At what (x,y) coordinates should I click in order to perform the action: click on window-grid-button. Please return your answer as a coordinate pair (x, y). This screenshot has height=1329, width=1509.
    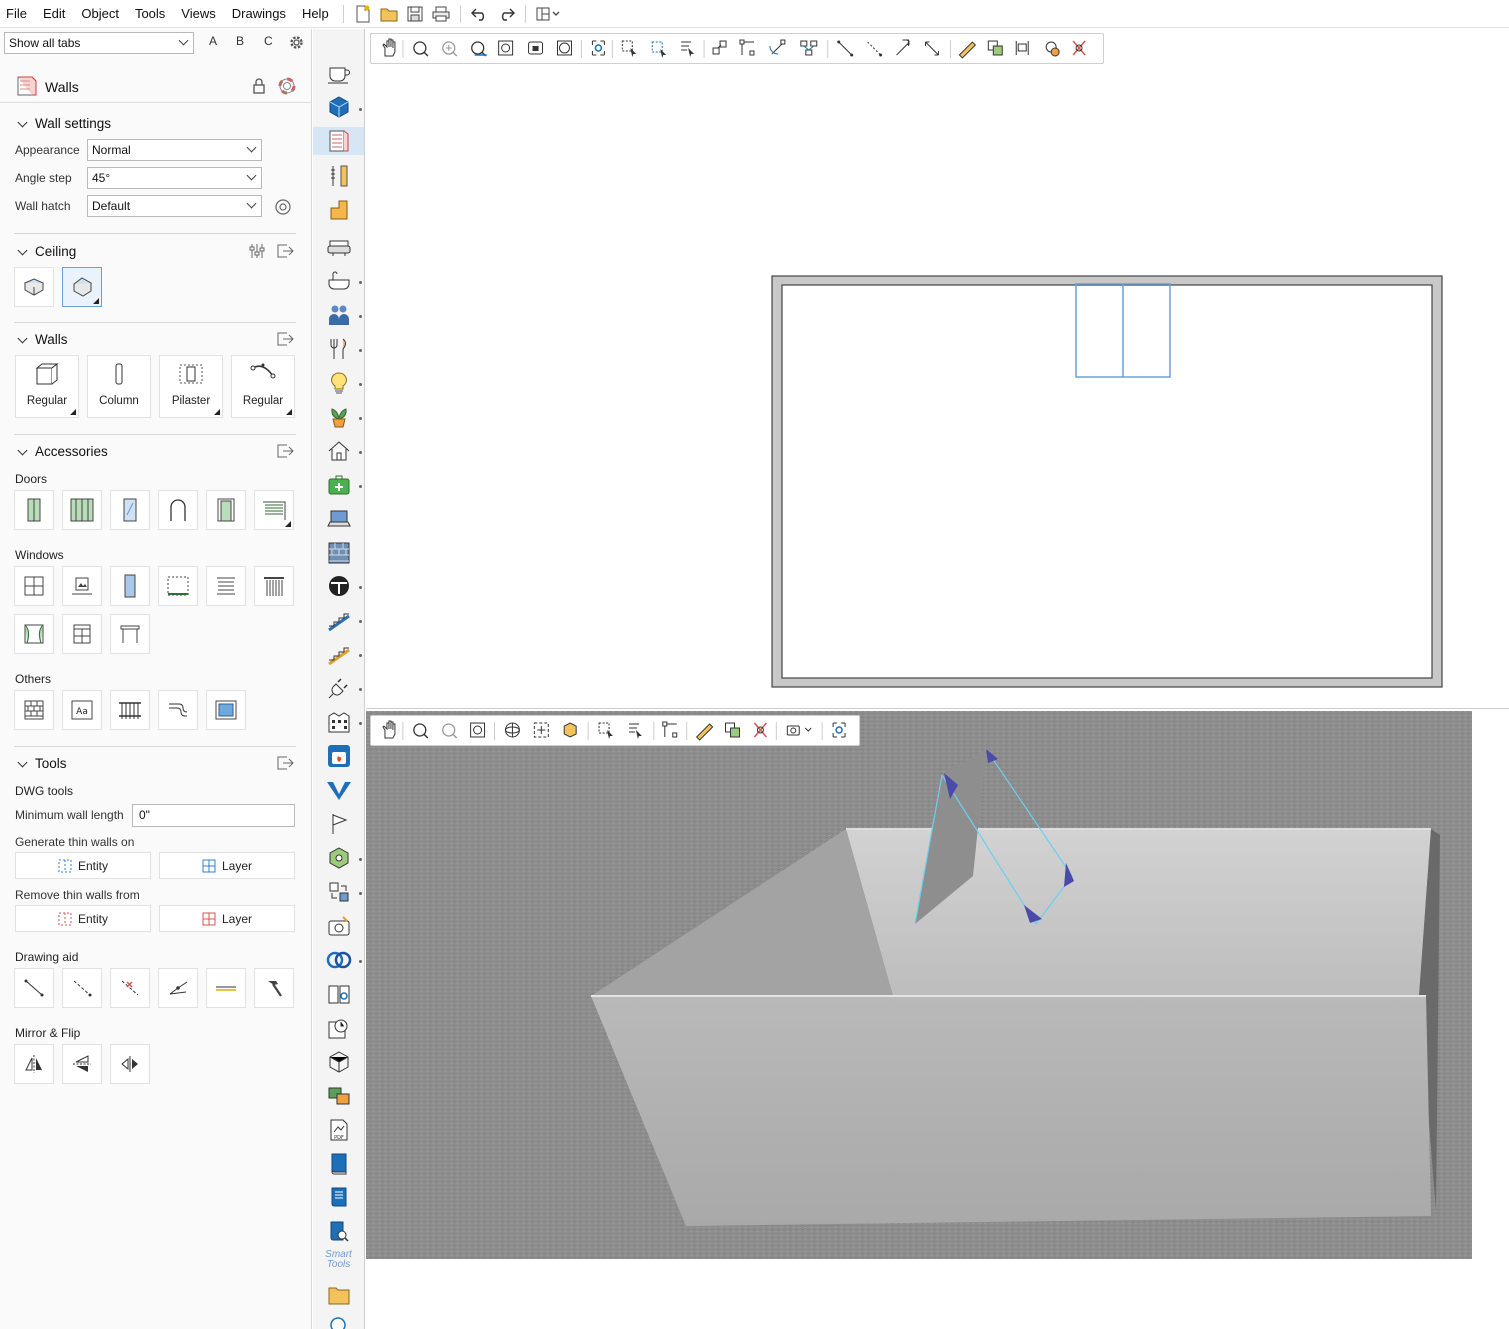
    Looking at the image, I should click on (34, 586).